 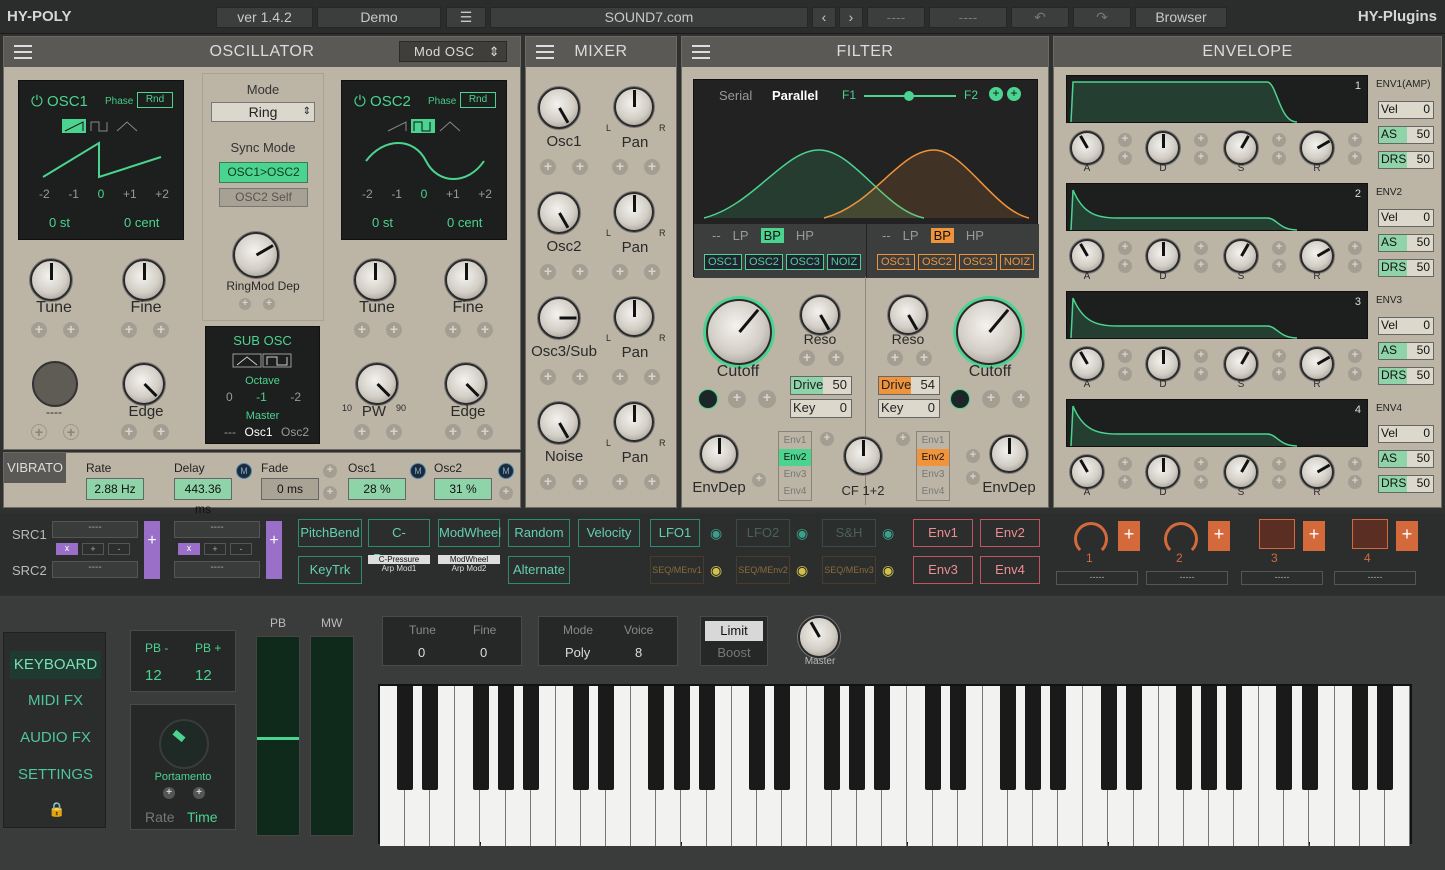 I want to click on vibrato-delay-field: 443.36 ms, so click(x=203, y=497).